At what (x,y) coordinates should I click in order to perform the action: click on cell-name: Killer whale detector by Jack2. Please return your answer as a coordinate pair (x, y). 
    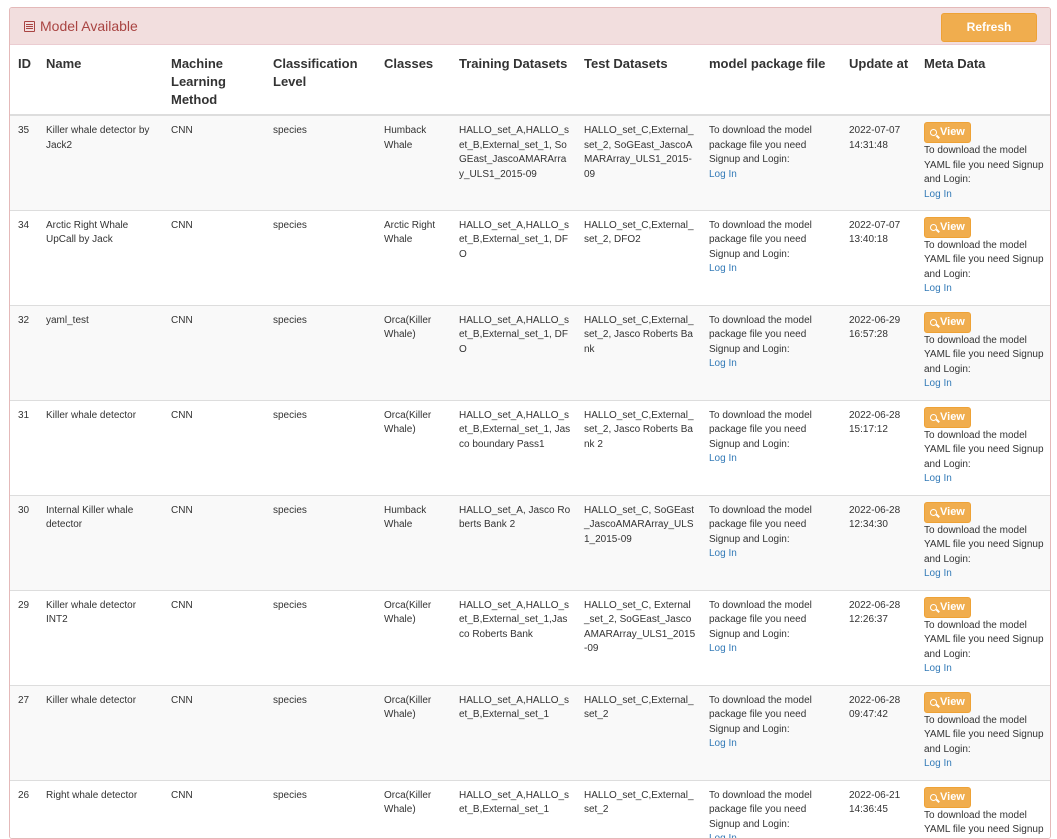
    Looking at the image, I should click on (100, 162).